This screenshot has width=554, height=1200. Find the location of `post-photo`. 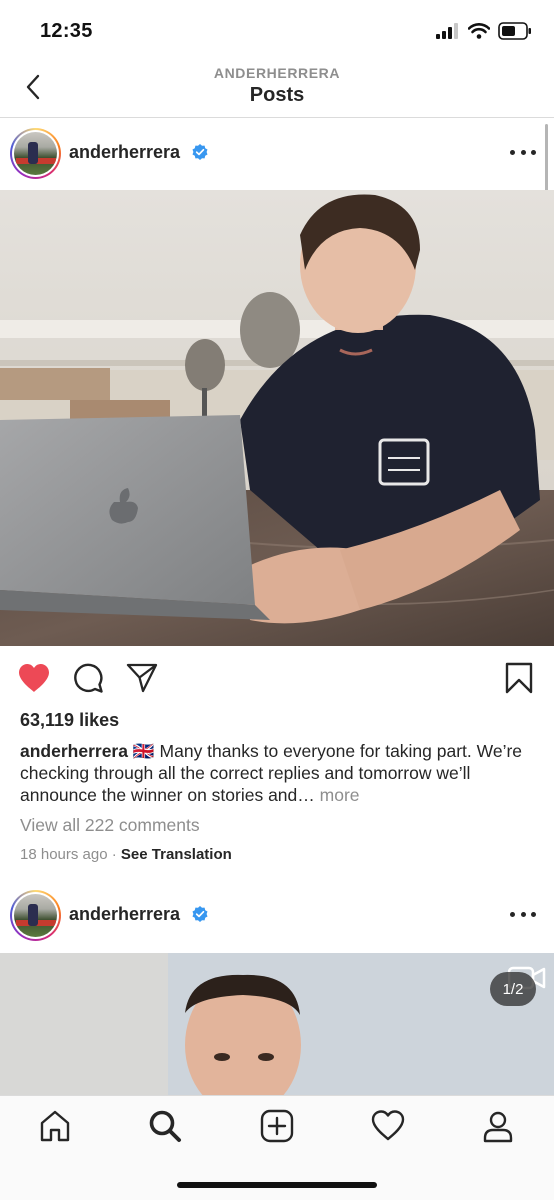

post-photo is located at coordinates (277, 1024).